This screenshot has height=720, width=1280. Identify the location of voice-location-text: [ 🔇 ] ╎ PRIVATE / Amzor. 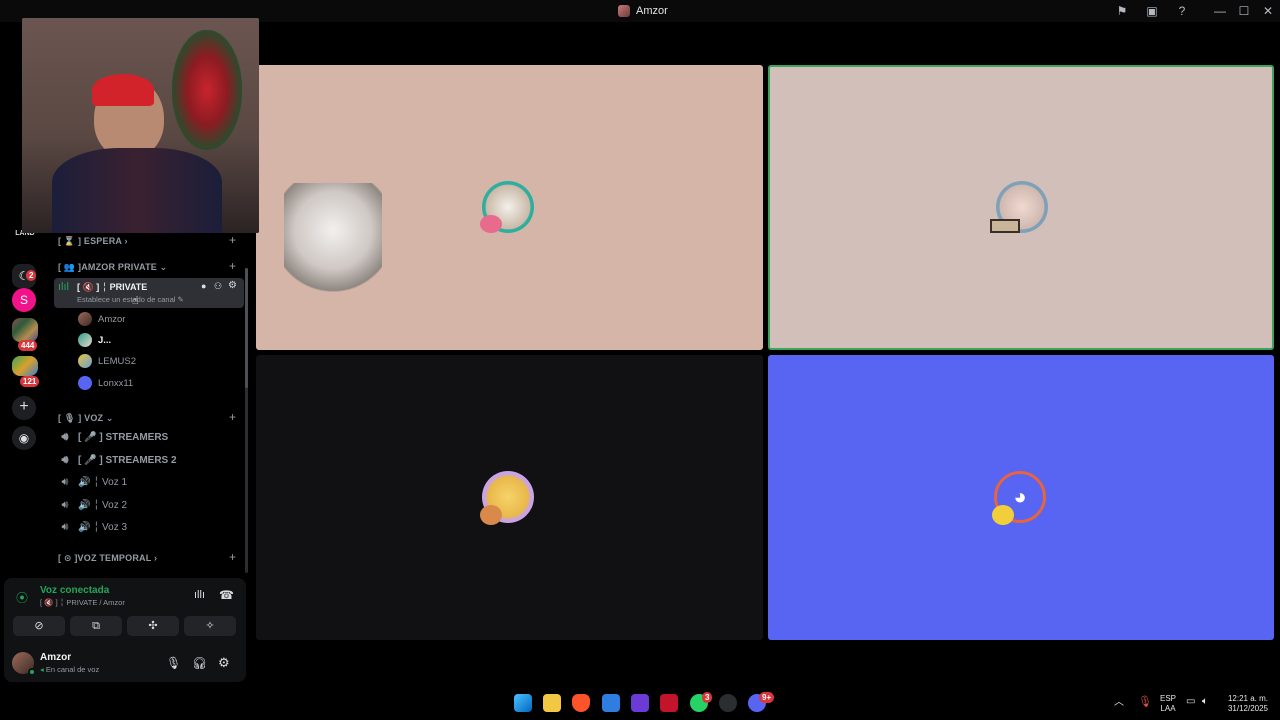
(82, 602).